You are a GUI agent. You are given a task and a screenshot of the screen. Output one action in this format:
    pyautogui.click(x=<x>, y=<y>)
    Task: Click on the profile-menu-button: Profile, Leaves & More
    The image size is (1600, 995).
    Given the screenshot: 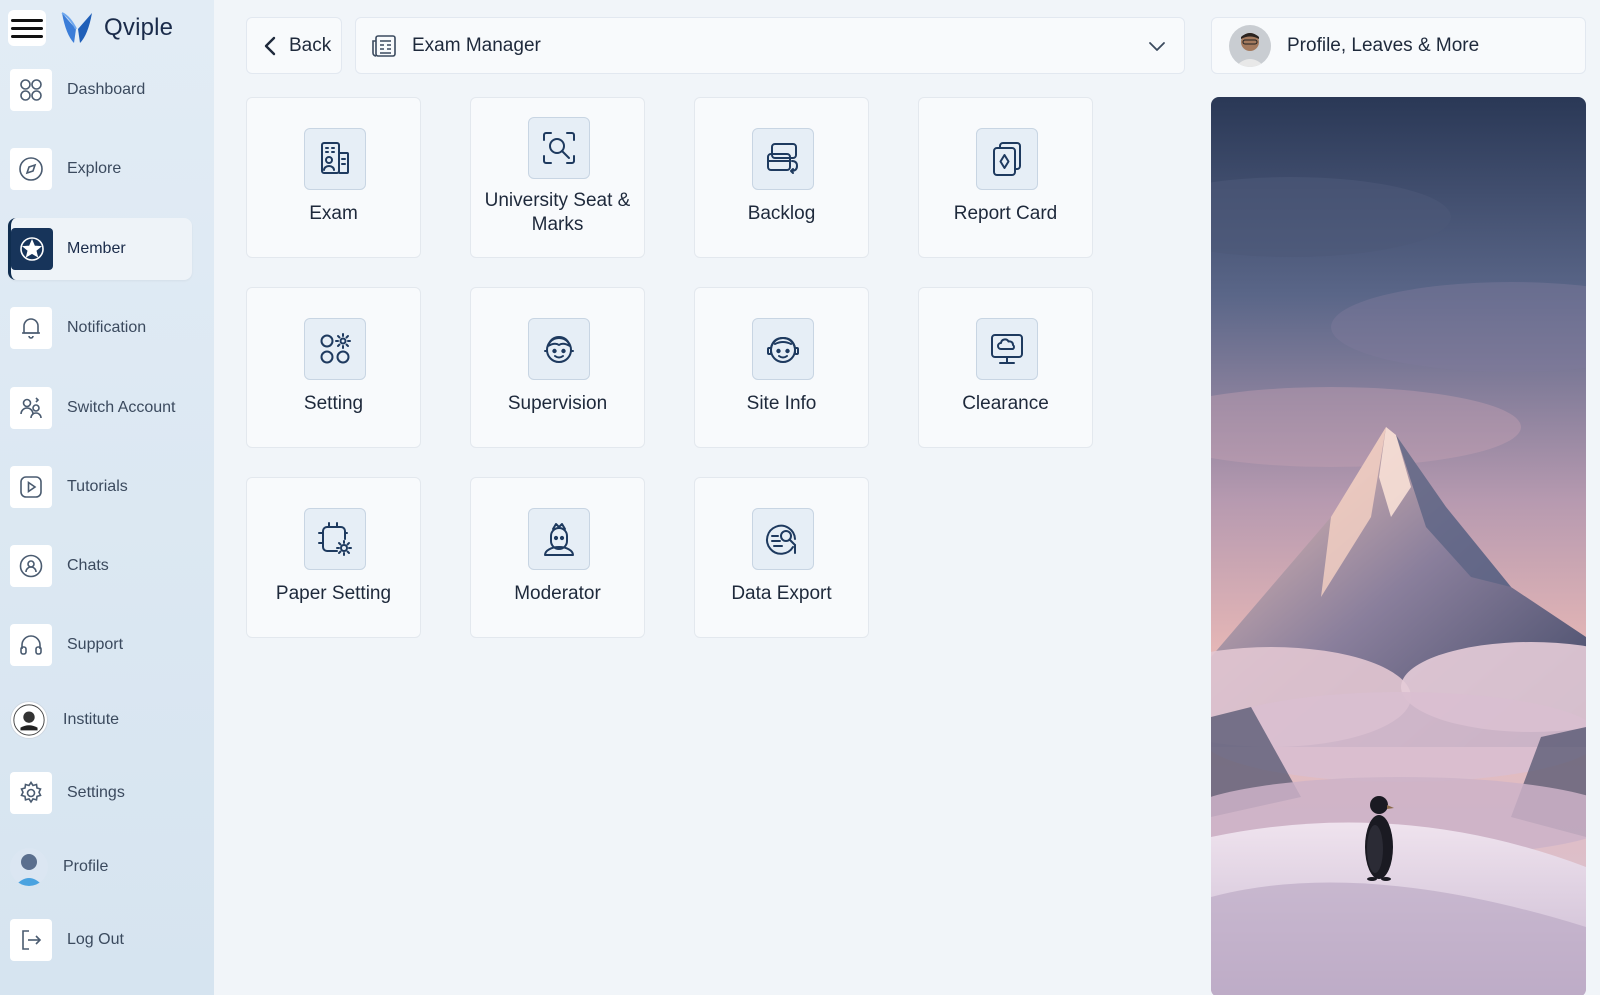 What is the action you would take?
    pyautogui.click(x=1398, y=45)
    